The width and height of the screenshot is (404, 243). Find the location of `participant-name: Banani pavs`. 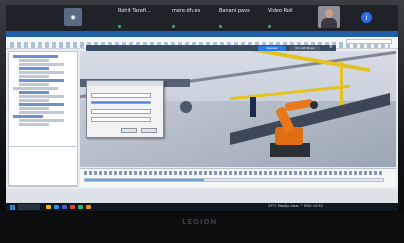

participant-name: Banani pavs is located at coordinates (234, 11).